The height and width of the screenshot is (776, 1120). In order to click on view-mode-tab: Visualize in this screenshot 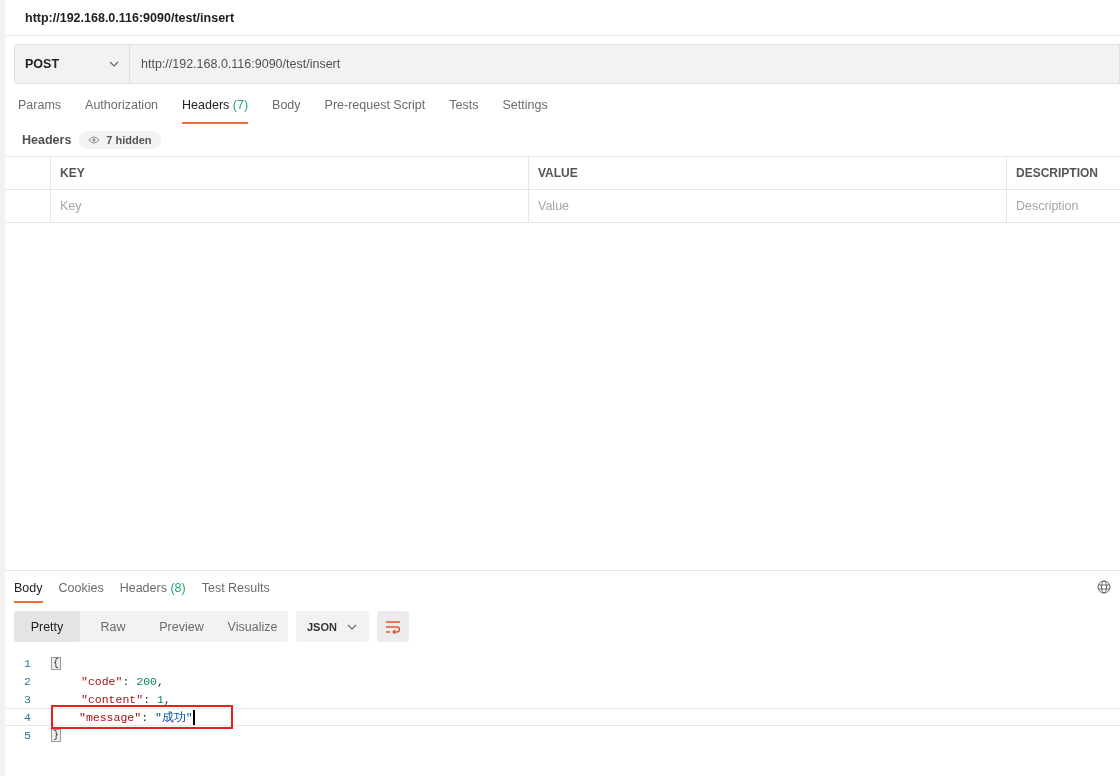, I will do `click(252, 626)`.